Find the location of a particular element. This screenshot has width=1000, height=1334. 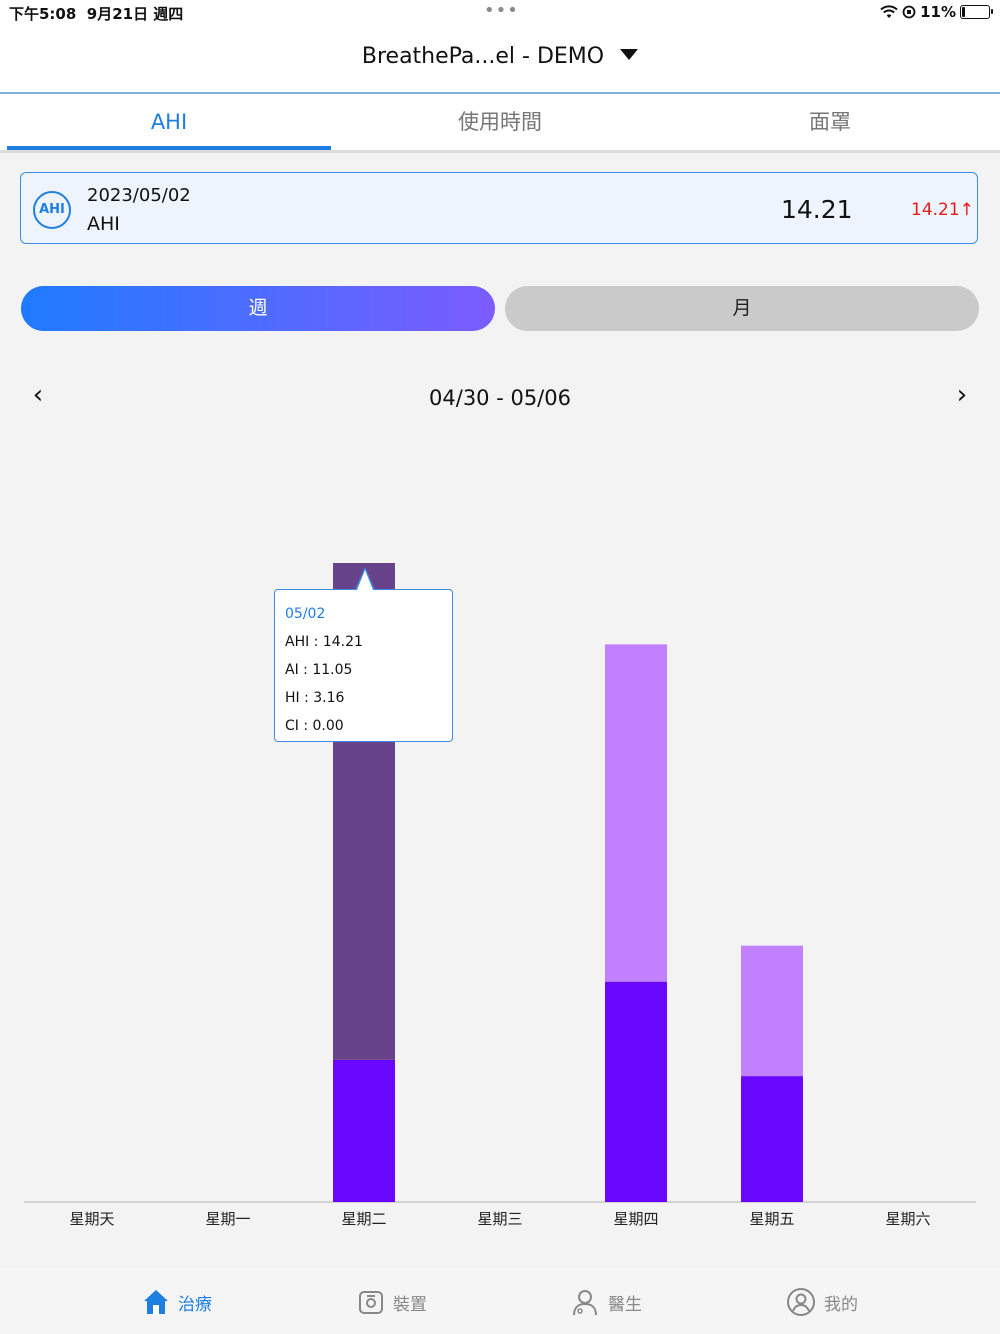

x-tick-label: 星期三 is located at coordinates (499, 1219).